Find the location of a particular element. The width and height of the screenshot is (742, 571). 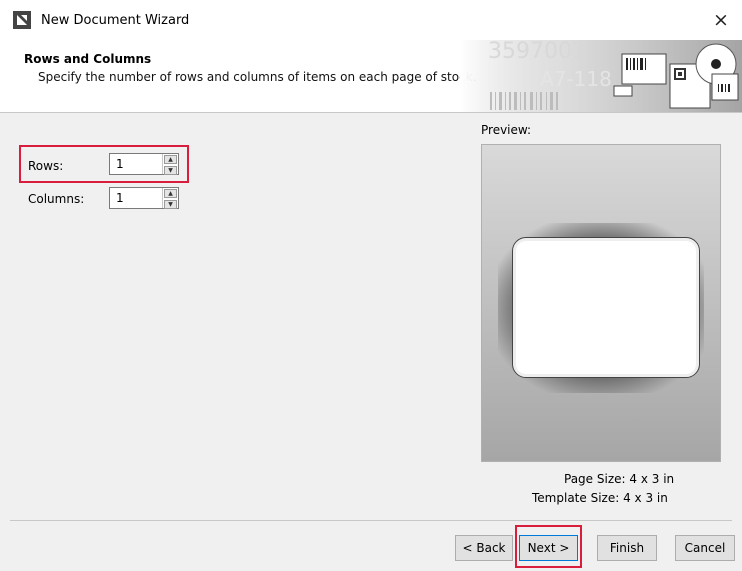

rows-spinner: 1 ▲ ▼ is located at coordinates (144, 164).